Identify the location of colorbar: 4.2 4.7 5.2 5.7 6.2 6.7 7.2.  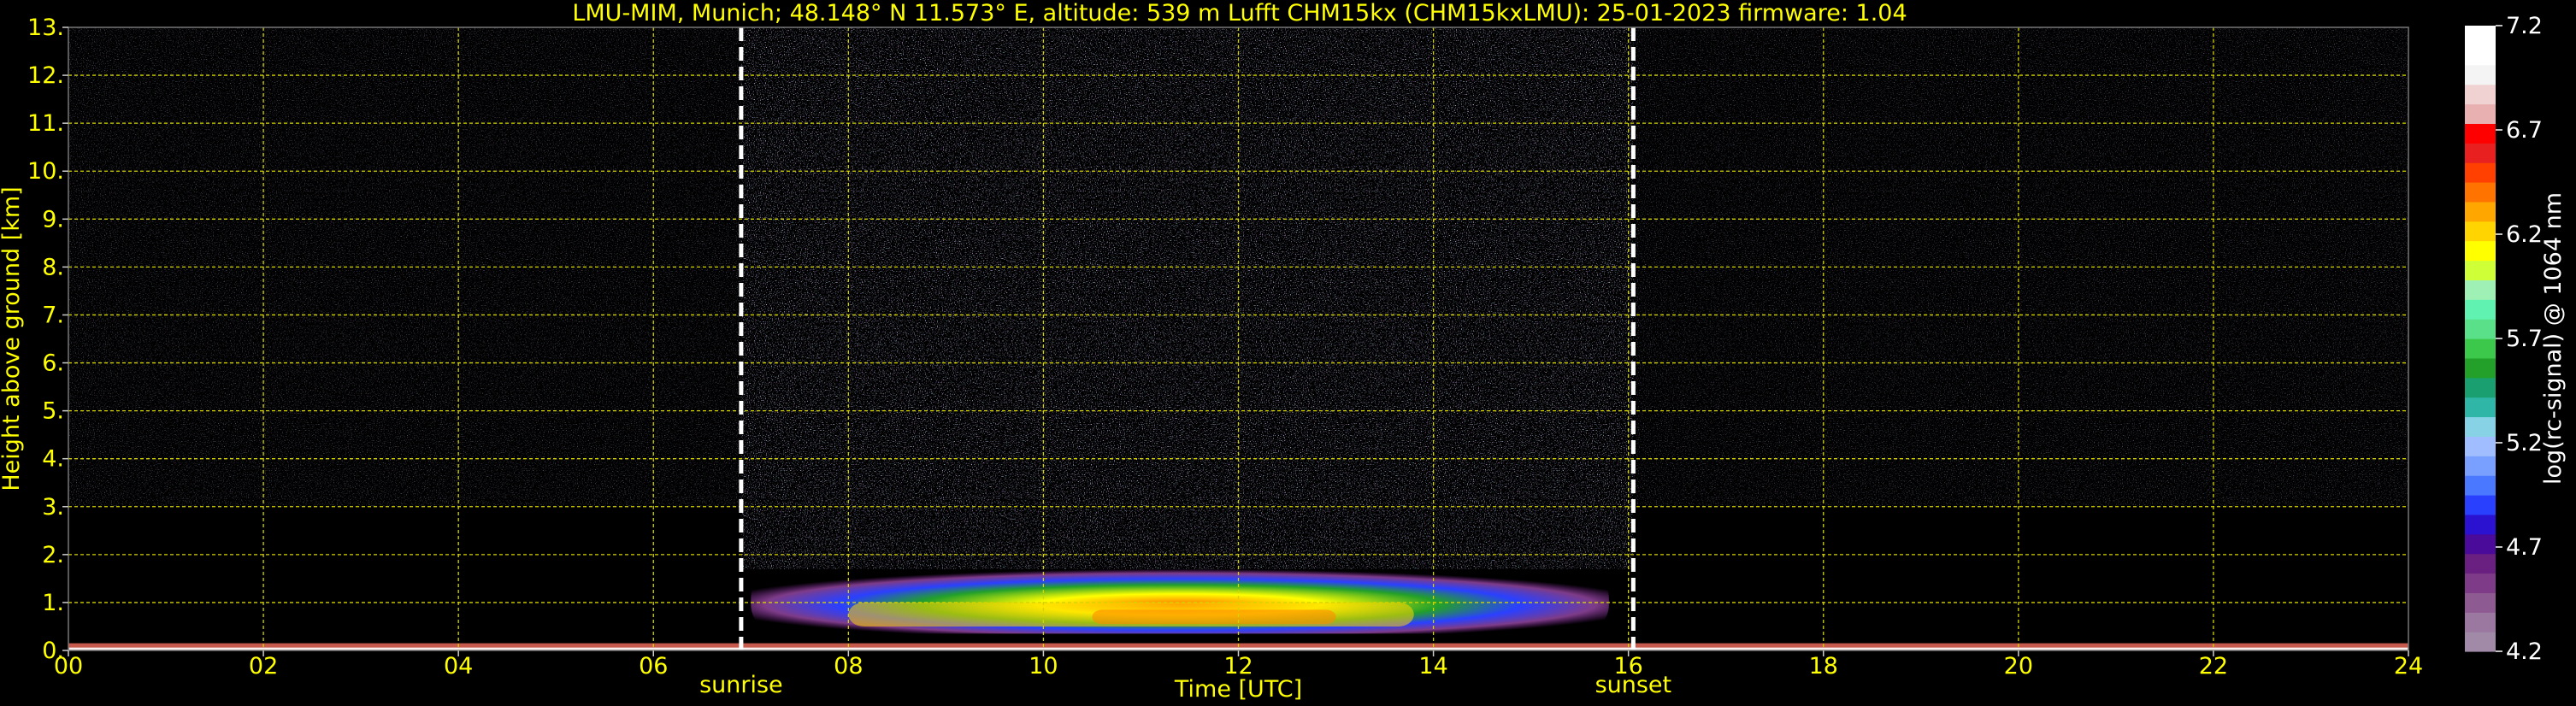
(2504, 339).